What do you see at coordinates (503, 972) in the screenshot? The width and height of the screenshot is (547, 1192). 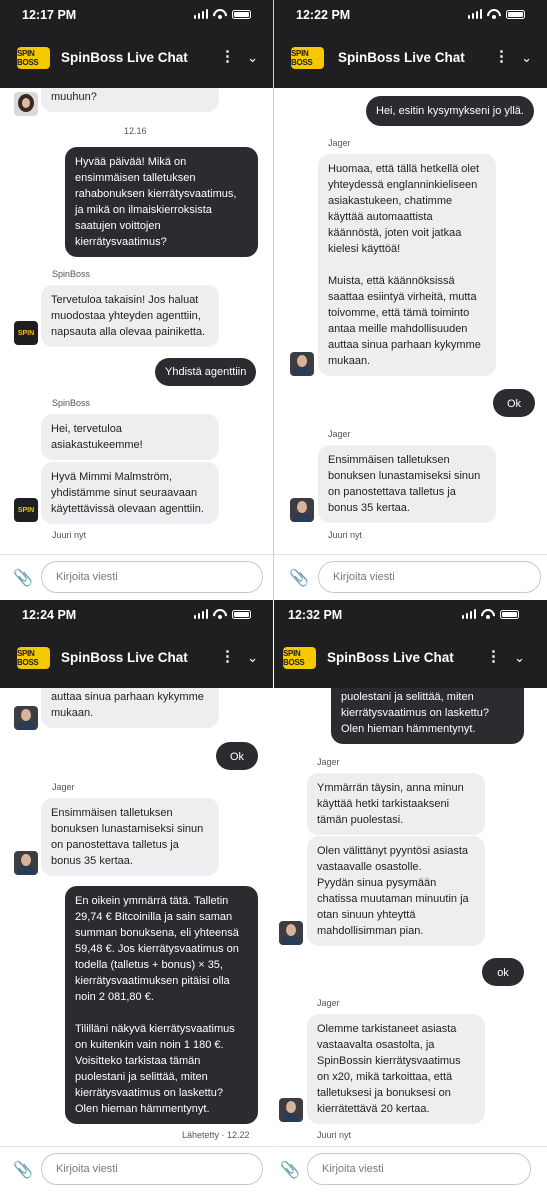 I see `message-bubble: ok` at bounding box center [503, 972].